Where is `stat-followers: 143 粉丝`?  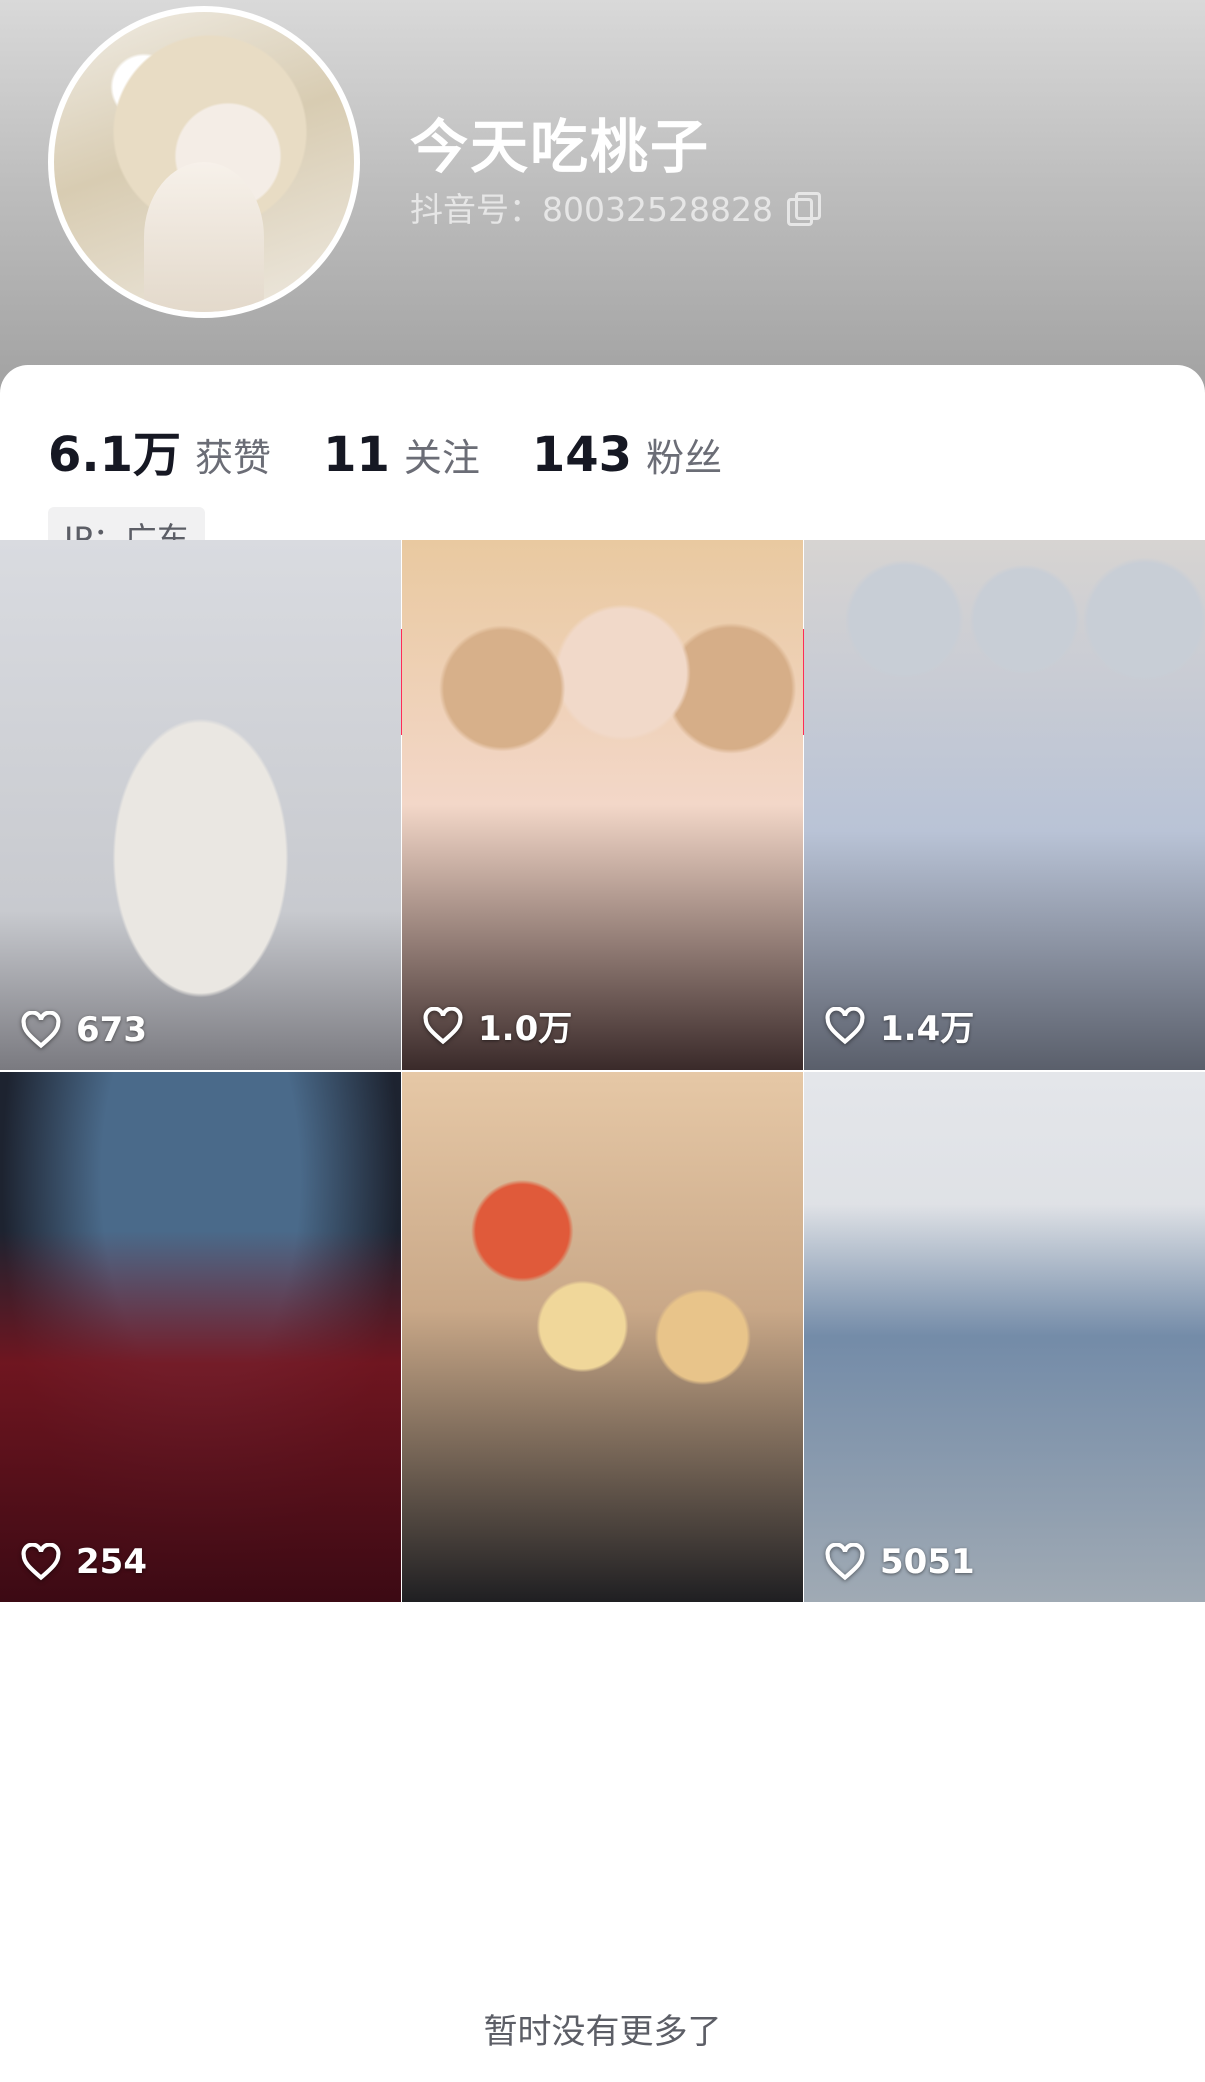
stat-followers: 143 粉丝 is located at coordinates (627, 455).